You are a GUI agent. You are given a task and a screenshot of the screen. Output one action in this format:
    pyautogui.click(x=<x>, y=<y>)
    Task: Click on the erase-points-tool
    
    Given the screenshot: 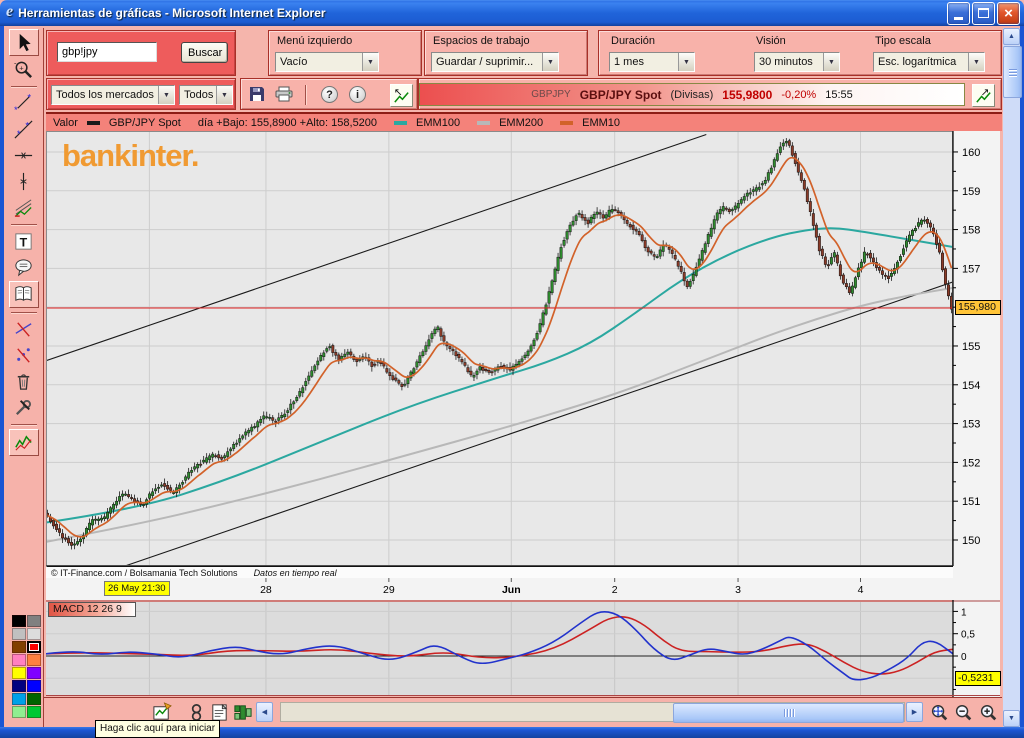 What is the action you would take?
    pyautogui.click(x=24, y=355)
    